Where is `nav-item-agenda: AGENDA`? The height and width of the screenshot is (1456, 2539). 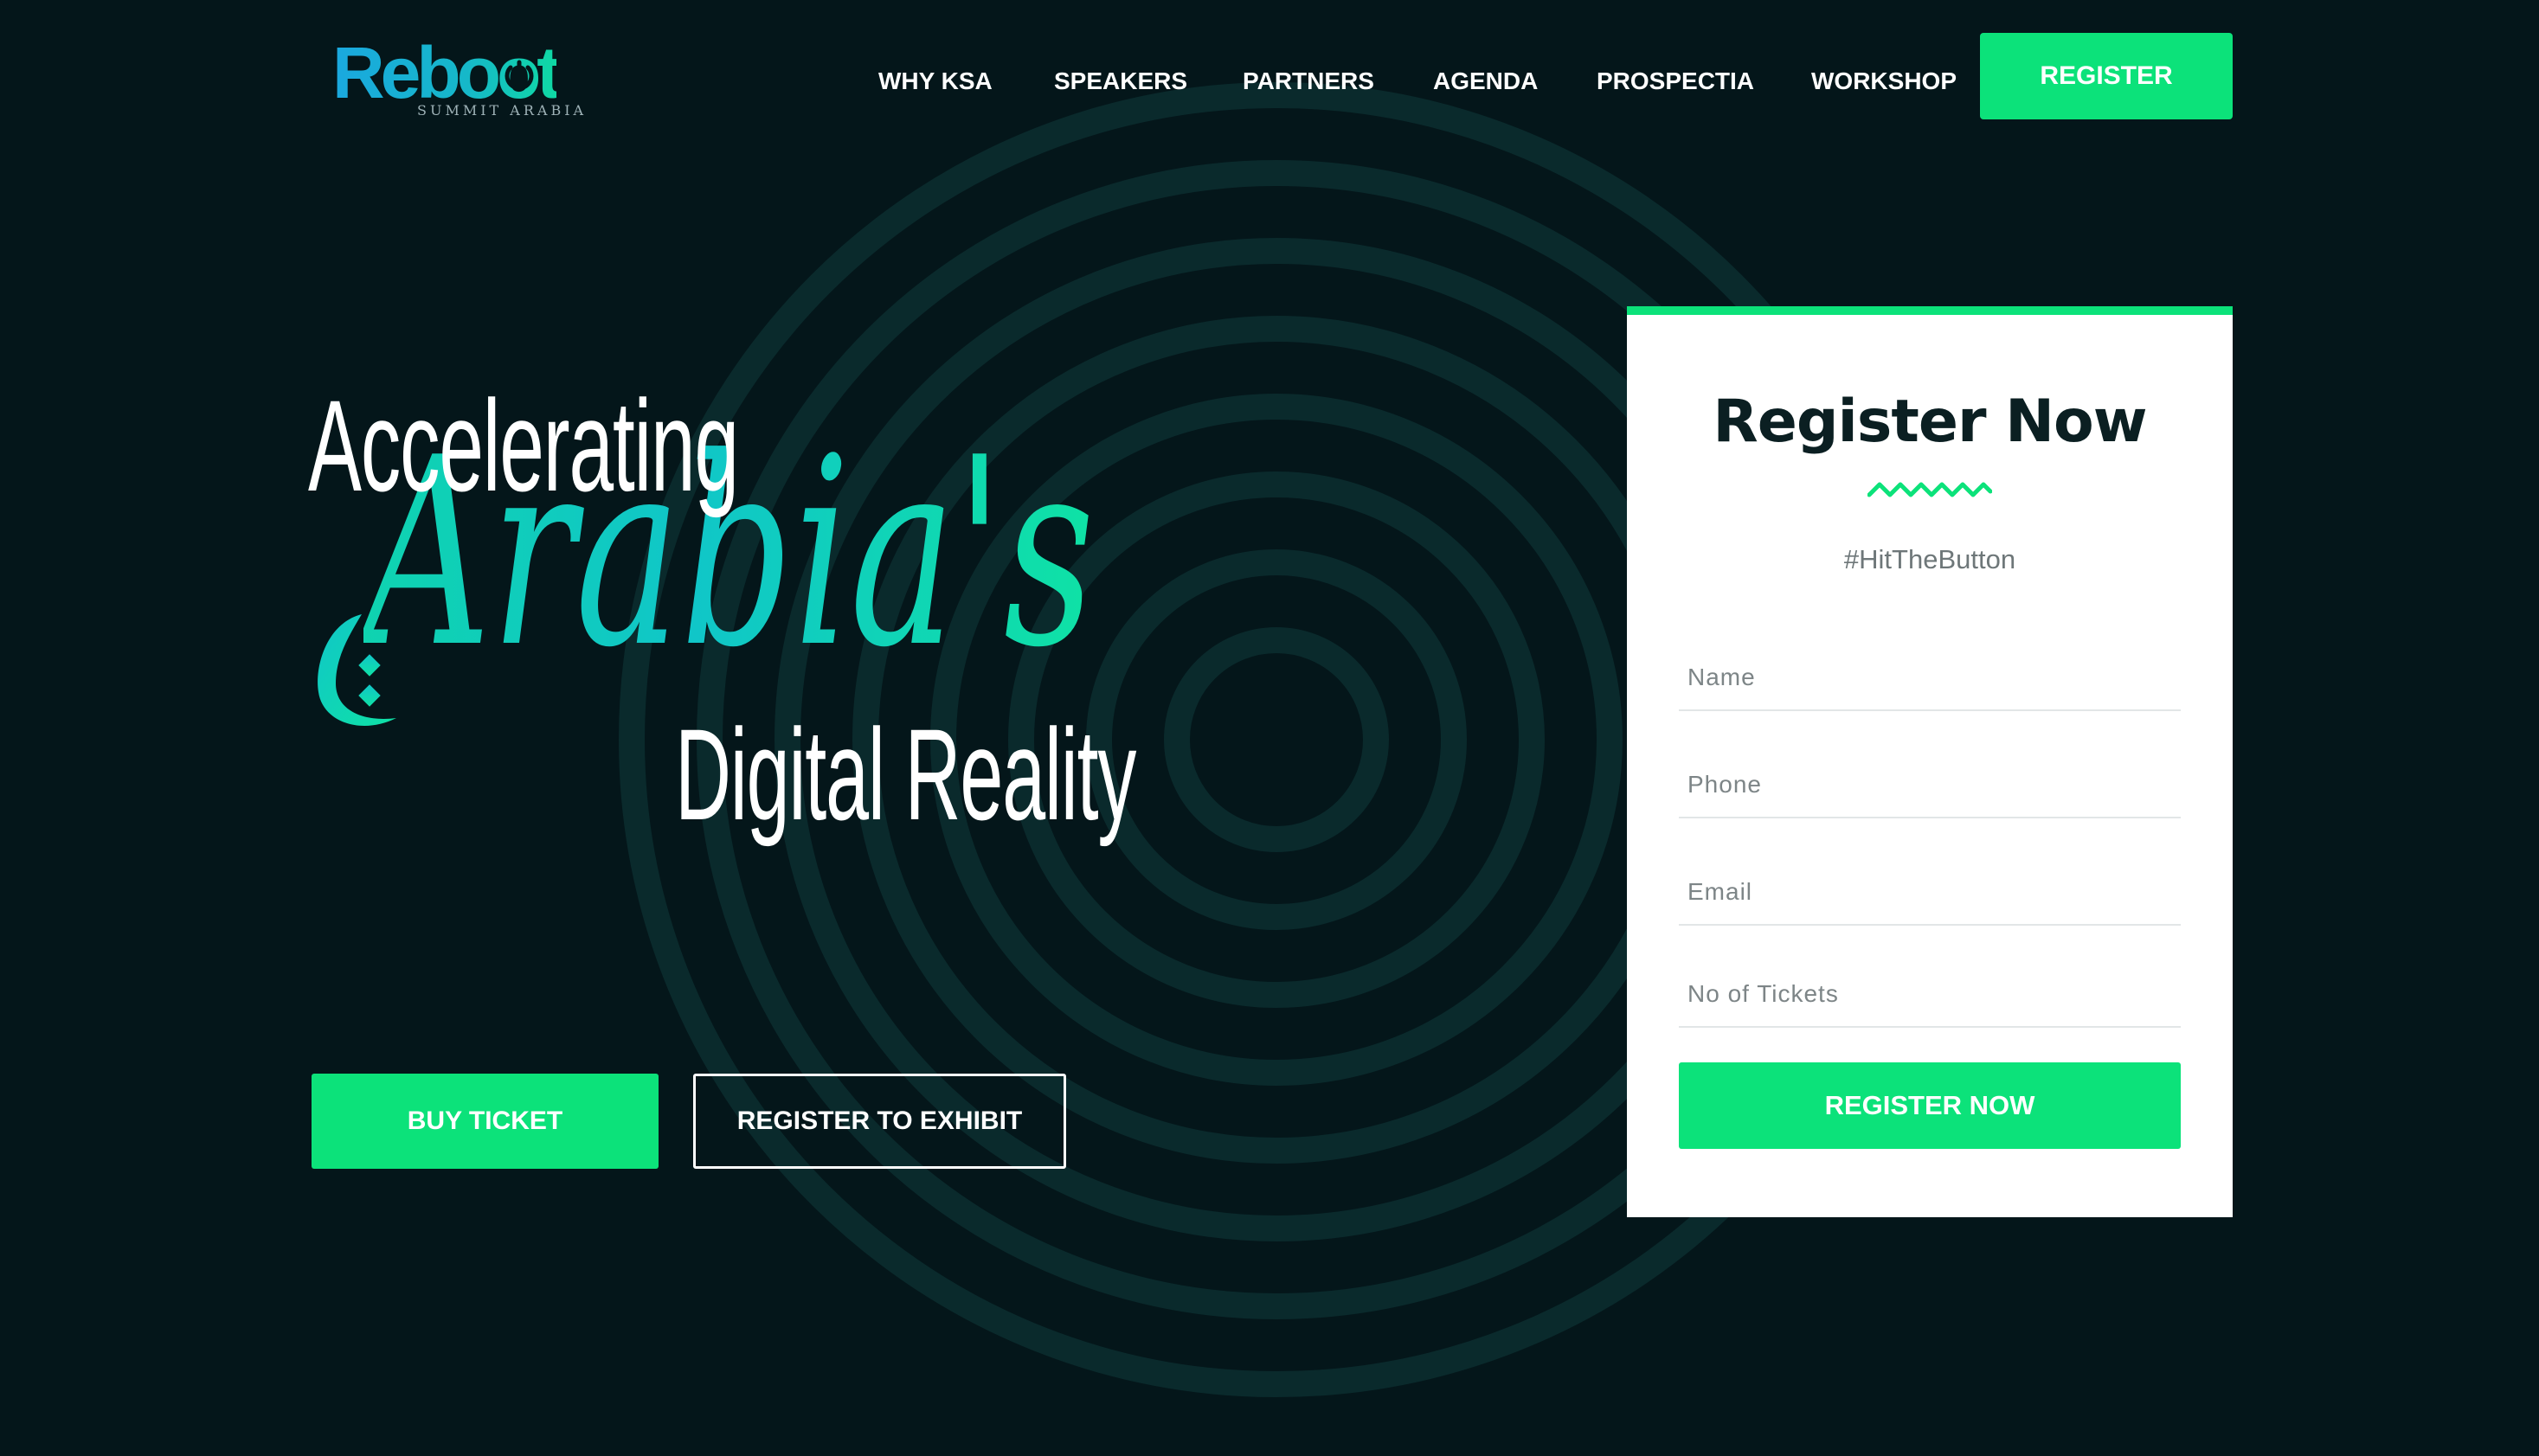
nav-item-agenda: AGENDA is located at coordinates (1485, 81).